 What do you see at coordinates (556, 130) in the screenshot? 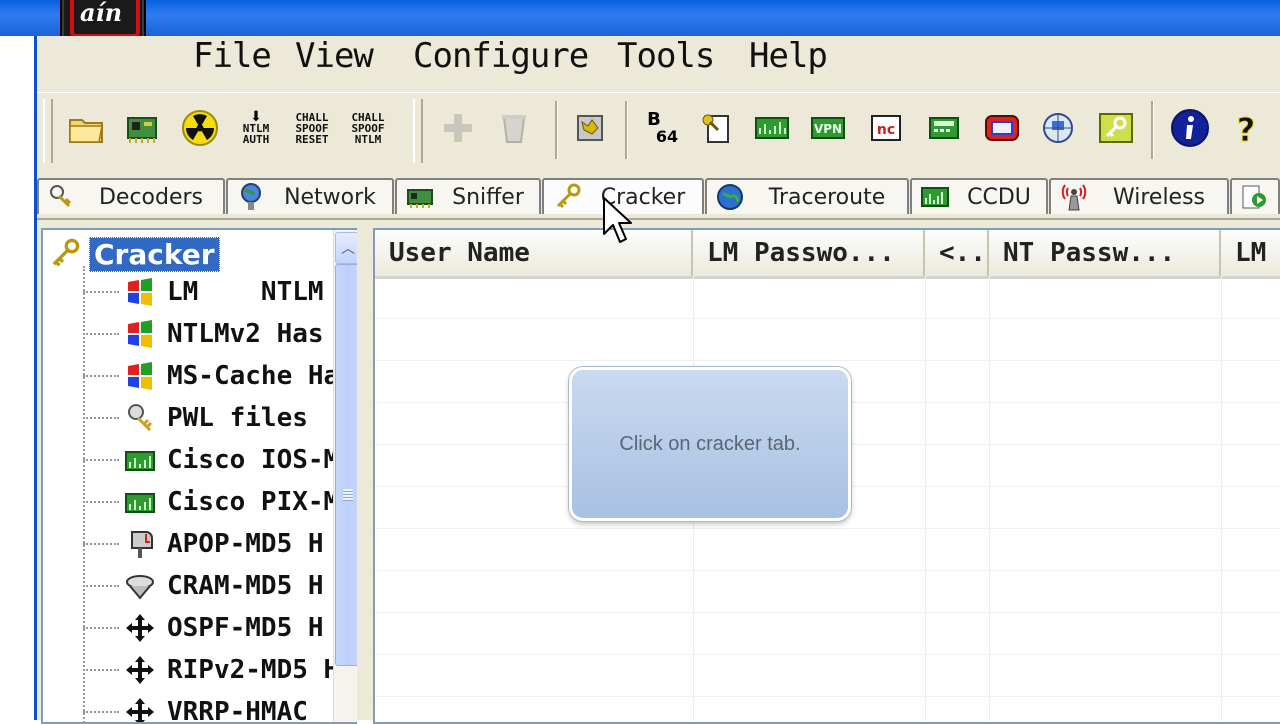
I see `toolbar-separator` at bounding box center [556, 130].